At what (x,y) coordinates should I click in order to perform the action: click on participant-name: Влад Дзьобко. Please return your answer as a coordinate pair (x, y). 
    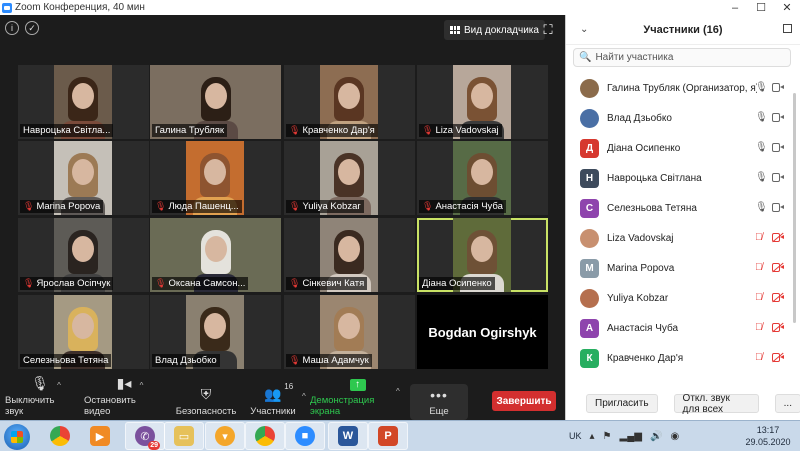
    Looking at the image, I should click on (186, 360).